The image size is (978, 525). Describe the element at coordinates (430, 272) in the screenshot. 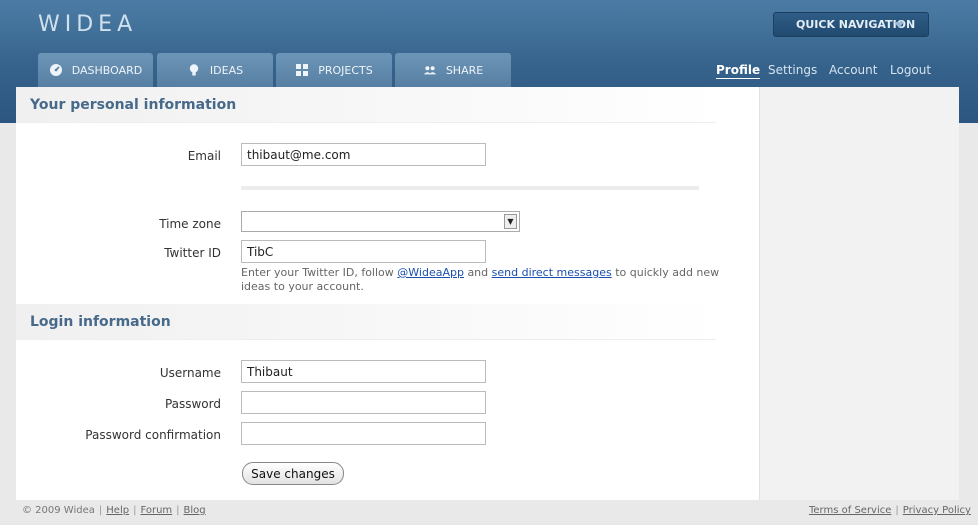

I see `widea-app-link: @WideaApp` at that location.